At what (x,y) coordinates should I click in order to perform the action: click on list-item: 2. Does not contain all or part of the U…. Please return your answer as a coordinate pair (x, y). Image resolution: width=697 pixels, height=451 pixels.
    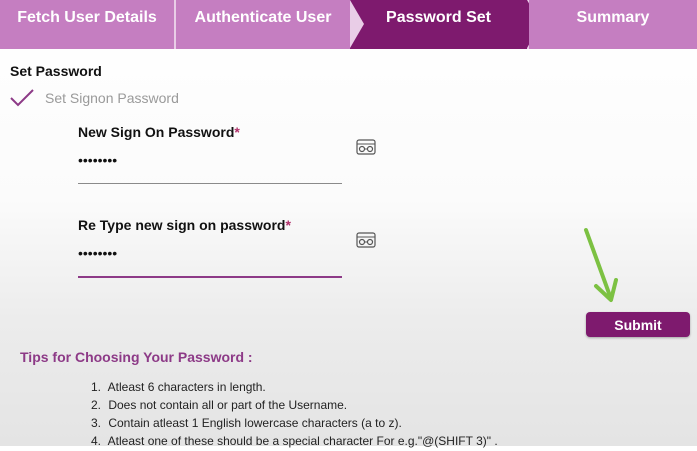
    Looking at the image, I should click on (294, 406).